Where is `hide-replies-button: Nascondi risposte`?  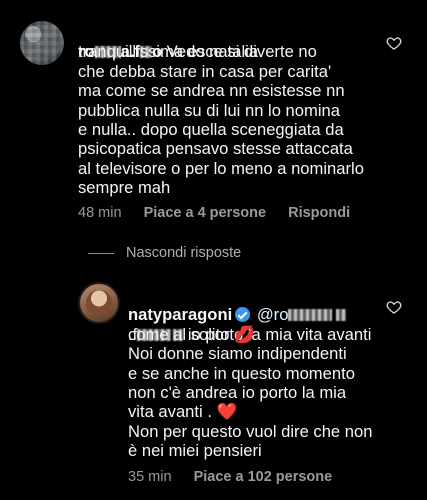
hide-replies-button: Nascondi risposte is located at coordinates (183, 253).